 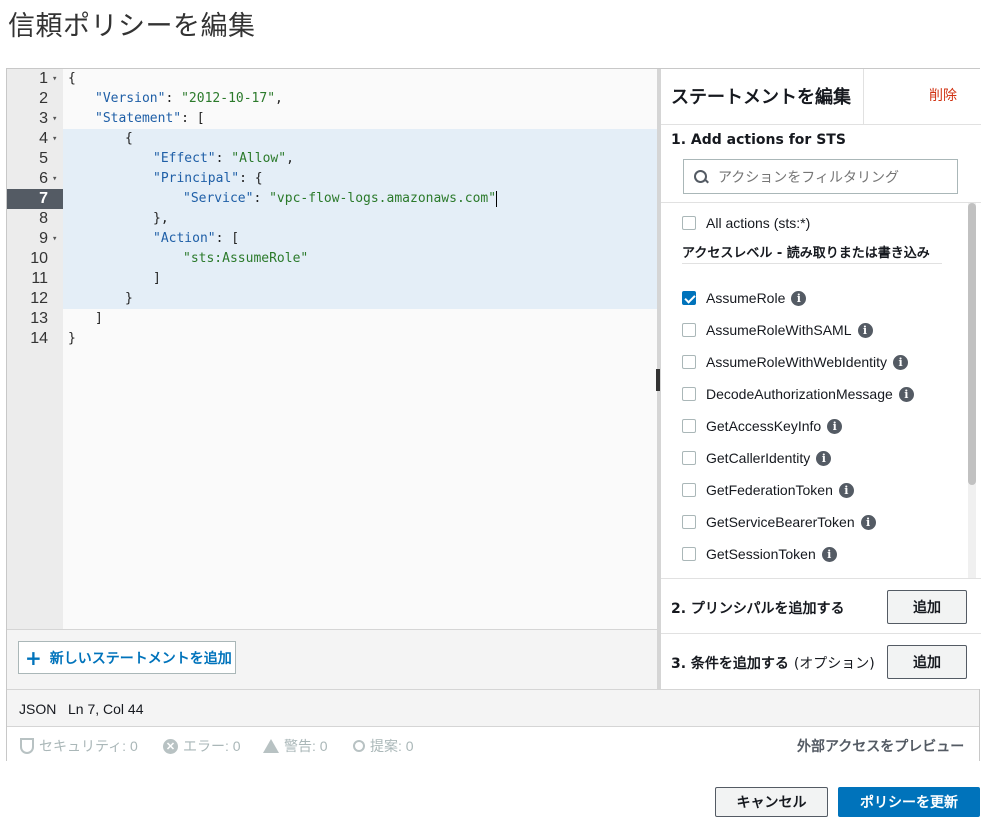 What do you see at coordinates (332, 119) in the screenshot?
I see `code-line-3: 3 ▾ "Statement": [` at bounding box center [332, 119].